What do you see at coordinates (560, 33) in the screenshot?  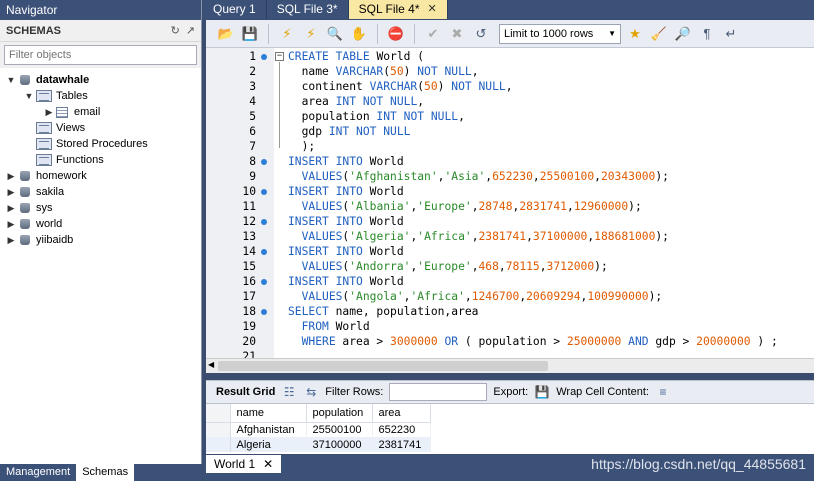 I see `limit-rows-select: Limit to 1000 rows ▼` at bounding box center [560, 33].